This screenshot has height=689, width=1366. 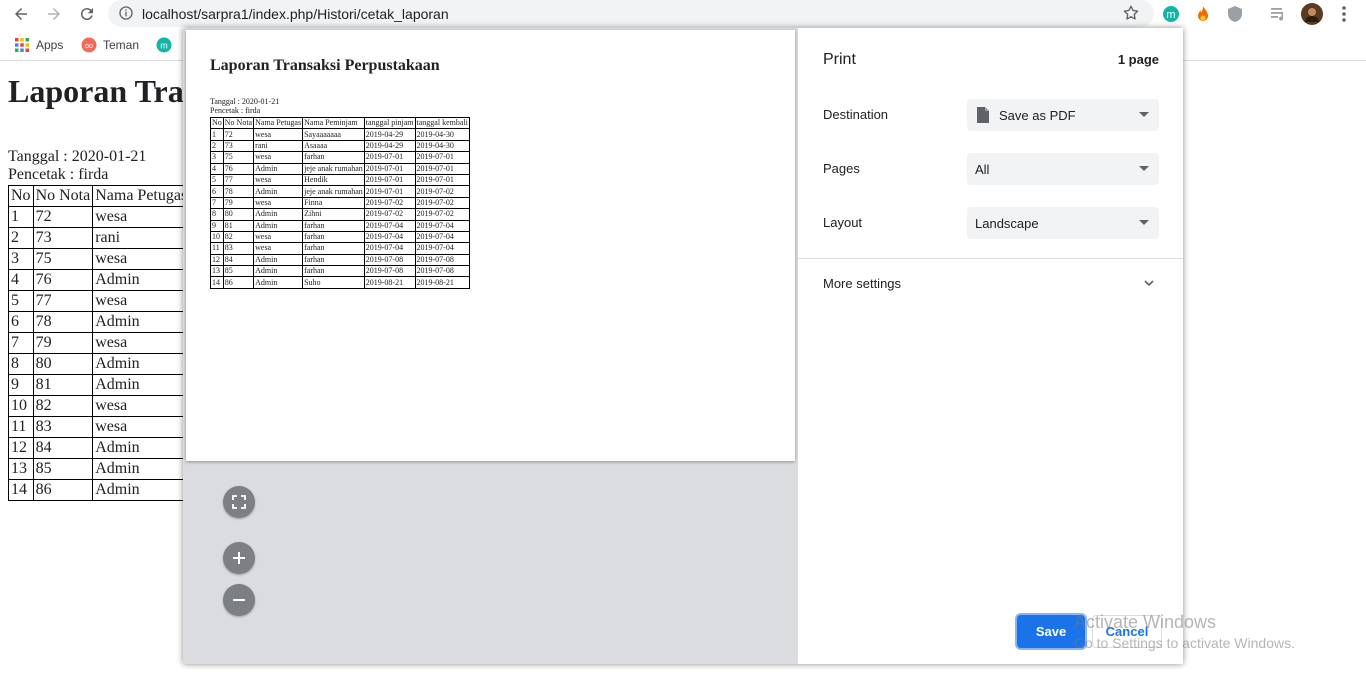 I want to click on table-cell: 5, so click(x=21, y=301).